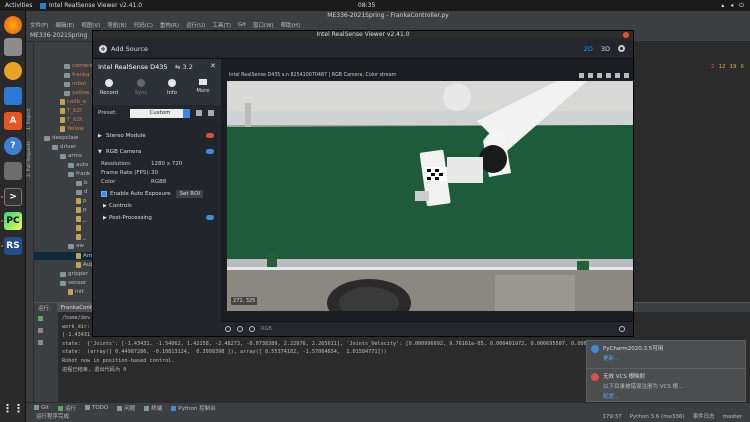 Image resolution: width=750 pixels, height=422 pixels. I want to click on tree-item: calib_e, so click(73, 102).